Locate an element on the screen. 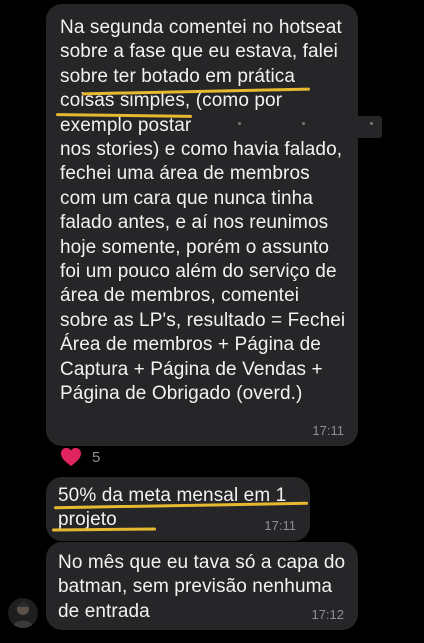 This screenshot has width=424, height=643. avatar is located at coordinates (23, 613).